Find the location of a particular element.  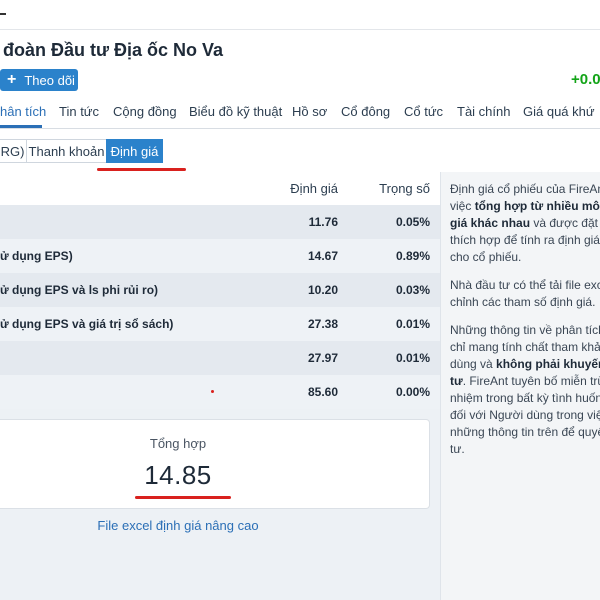

valuation-value: 27.38 is located at coordinates (322, 324).